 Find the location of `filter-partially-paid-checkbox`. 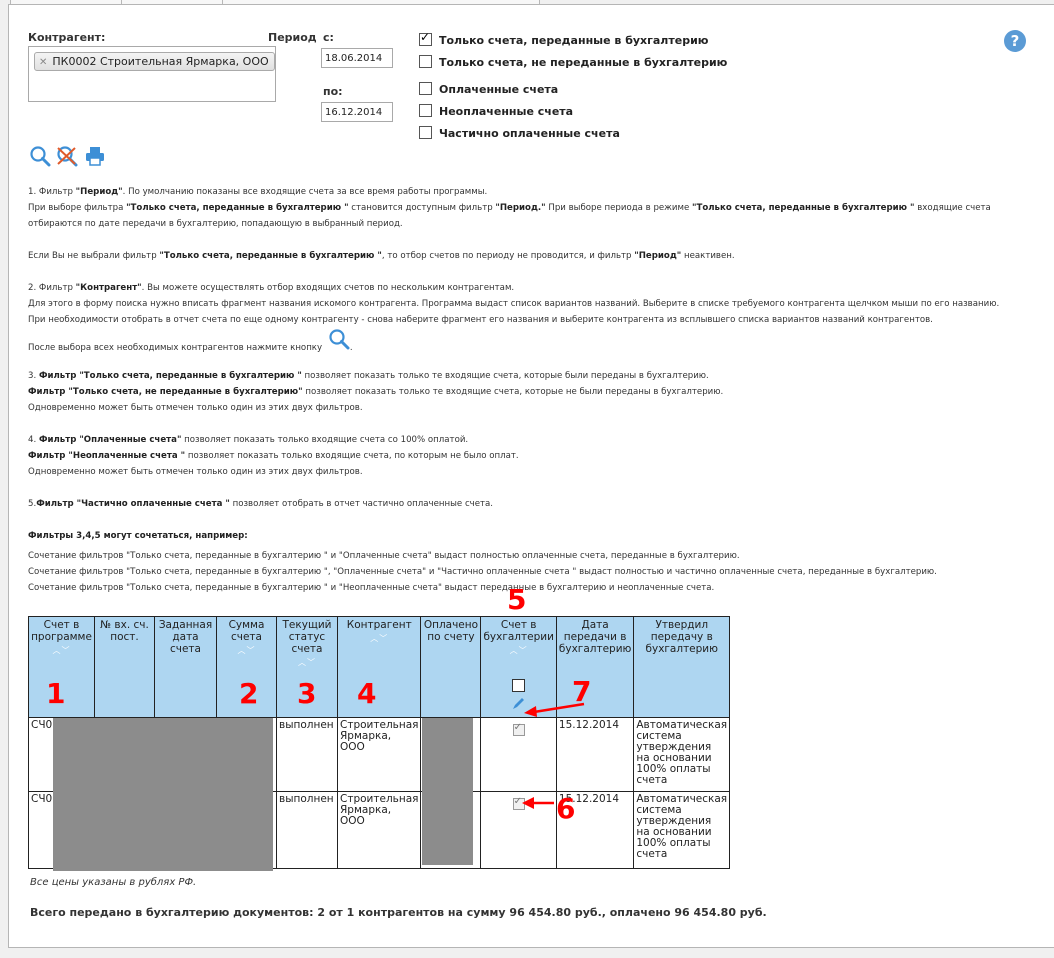

filter-partially-paid-checkbox is located at coordinates (425, 132).